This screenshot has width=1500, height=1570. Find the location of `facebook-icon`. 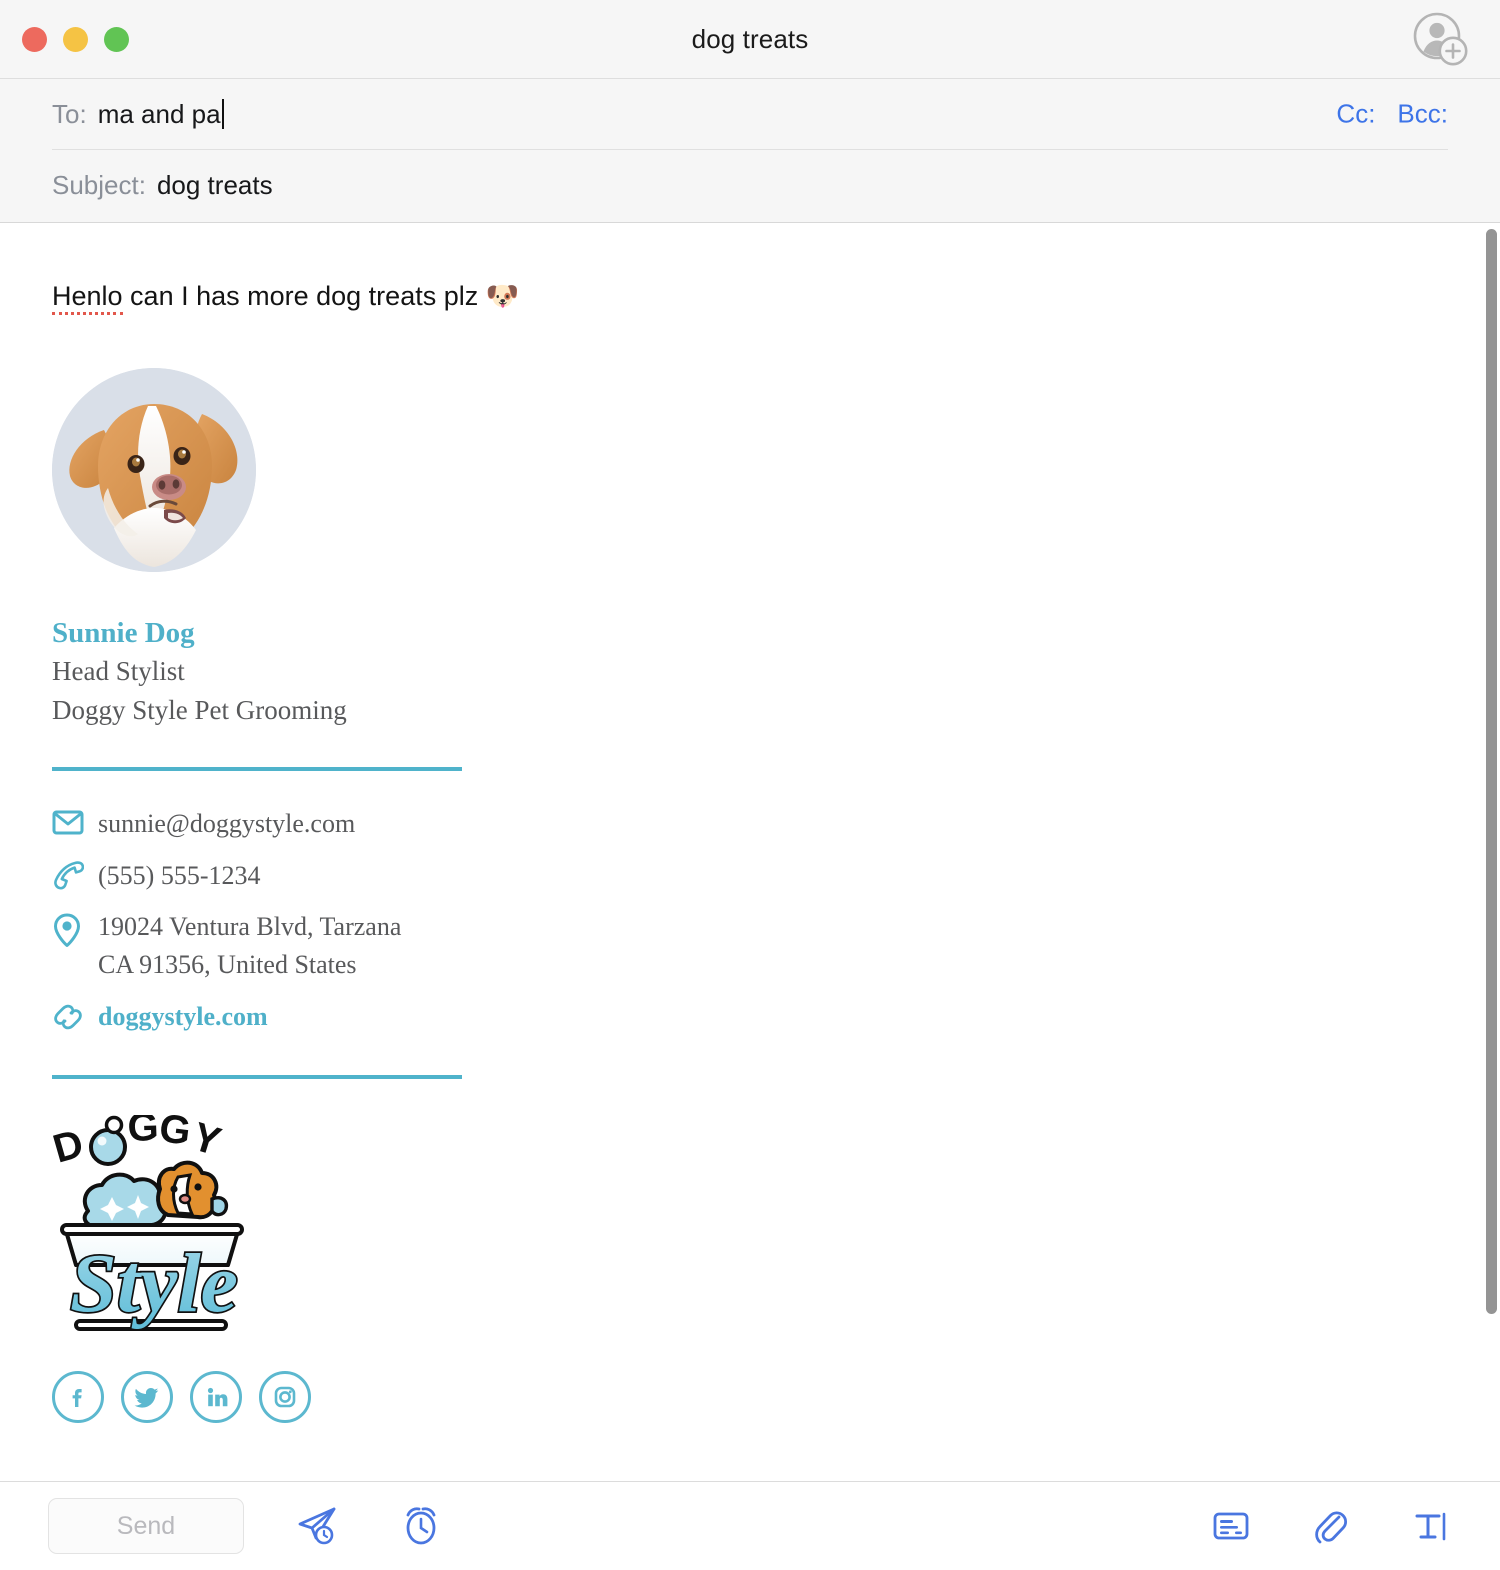

facebook-icon is located at coordinates (78, 1397).